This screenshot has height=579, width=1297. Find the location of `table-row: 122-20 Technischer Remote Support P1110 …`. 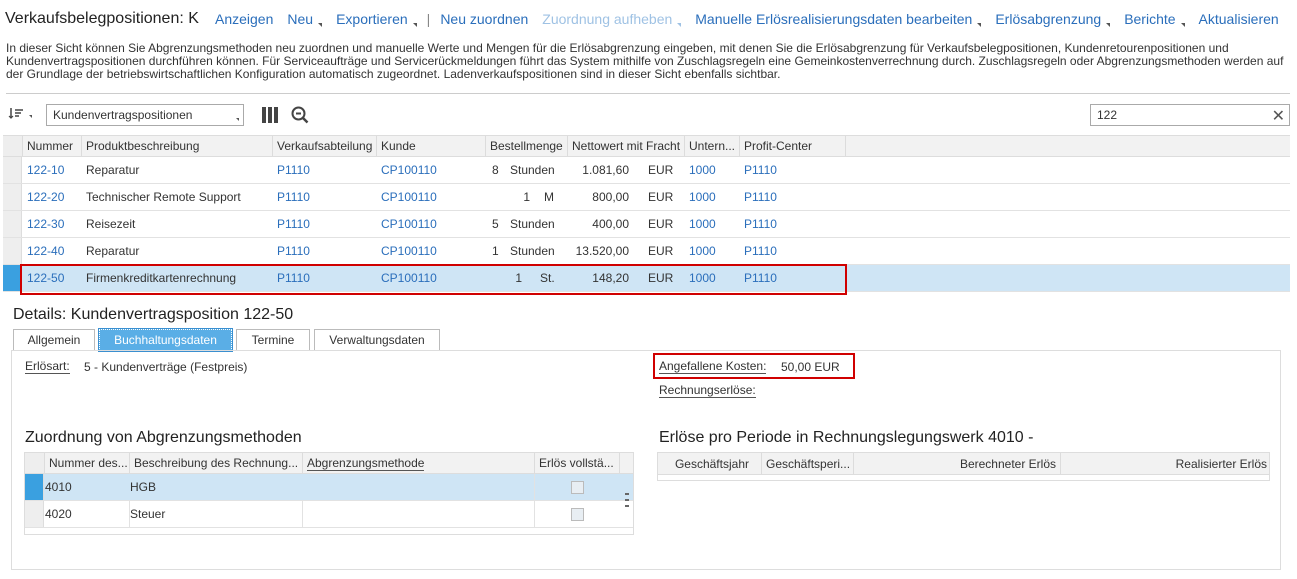

table-row: 122-20 Technischer Remote Support P1110 … is located at coordinates (646, 197).